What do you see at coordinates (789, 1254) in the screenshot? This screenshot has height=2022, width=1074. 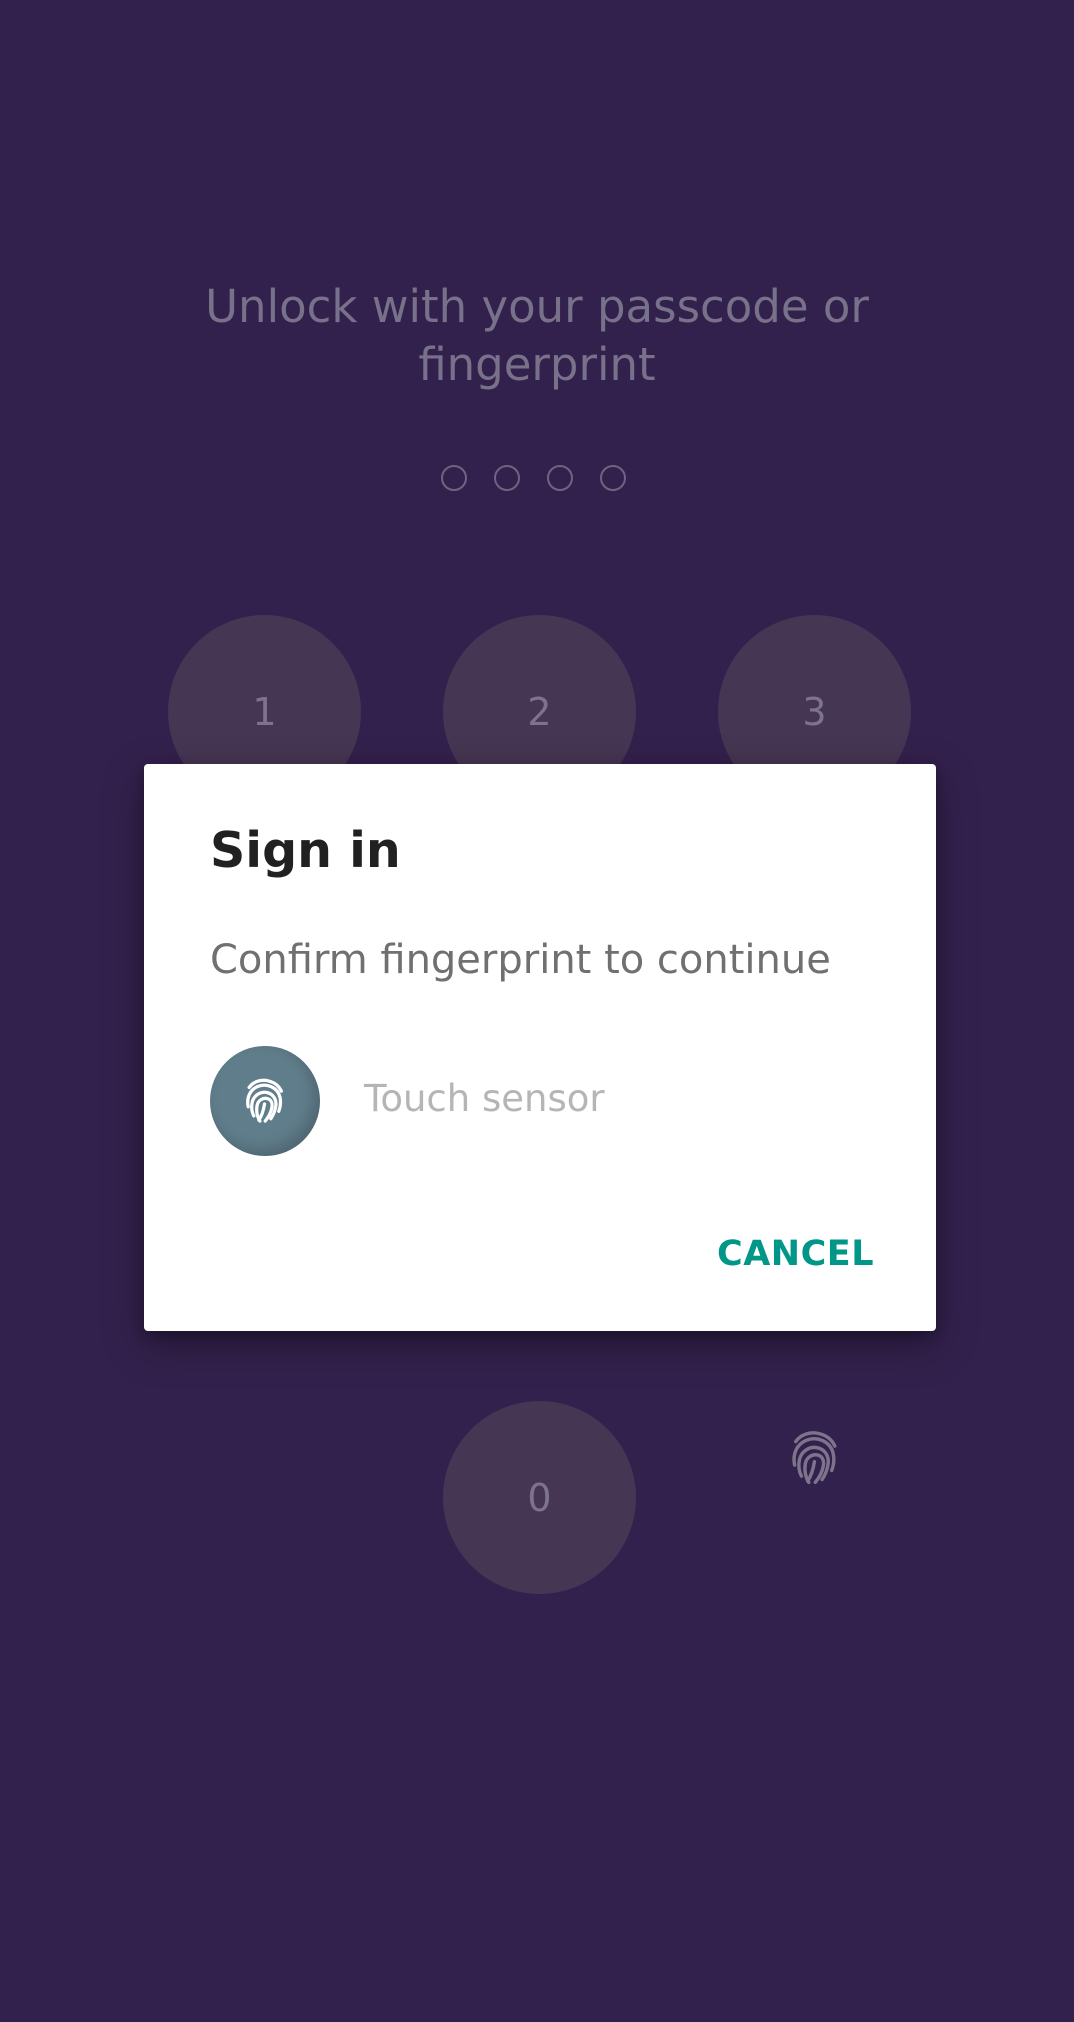 I see `cancel-button: CANCEL` at bounding box center [789, 1254].